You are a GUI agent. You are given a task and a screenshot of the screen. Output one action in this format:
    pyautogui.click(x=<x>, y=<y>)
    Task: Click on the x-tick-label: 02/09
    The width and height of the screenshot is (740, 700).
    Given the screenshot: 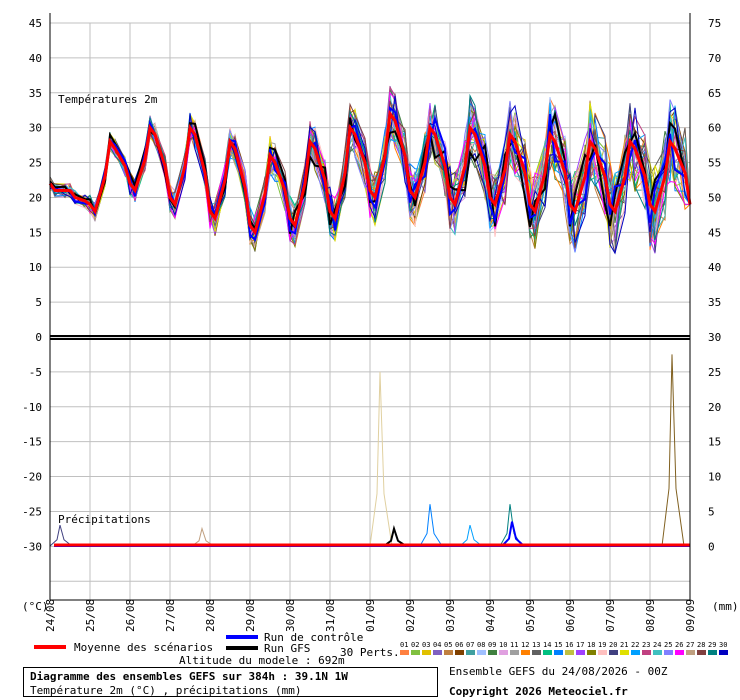 What is the action you would take?
    pyautogui.click(x=410, y=615)
    